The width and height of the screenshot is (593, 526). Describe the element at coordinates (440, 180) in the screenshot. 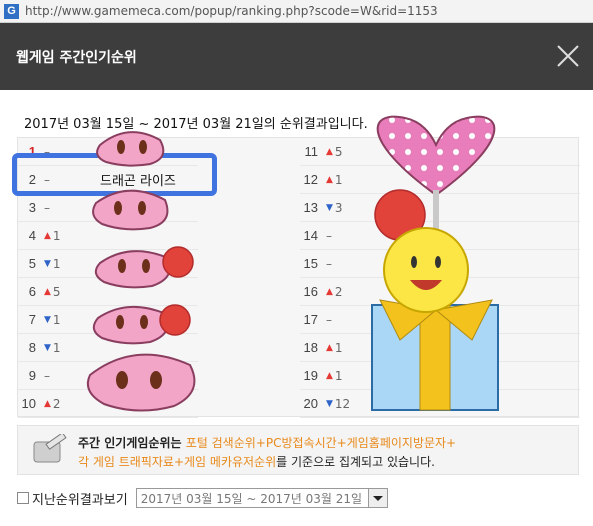

I see `ranking-row: 12 ▲ 1` at that location.